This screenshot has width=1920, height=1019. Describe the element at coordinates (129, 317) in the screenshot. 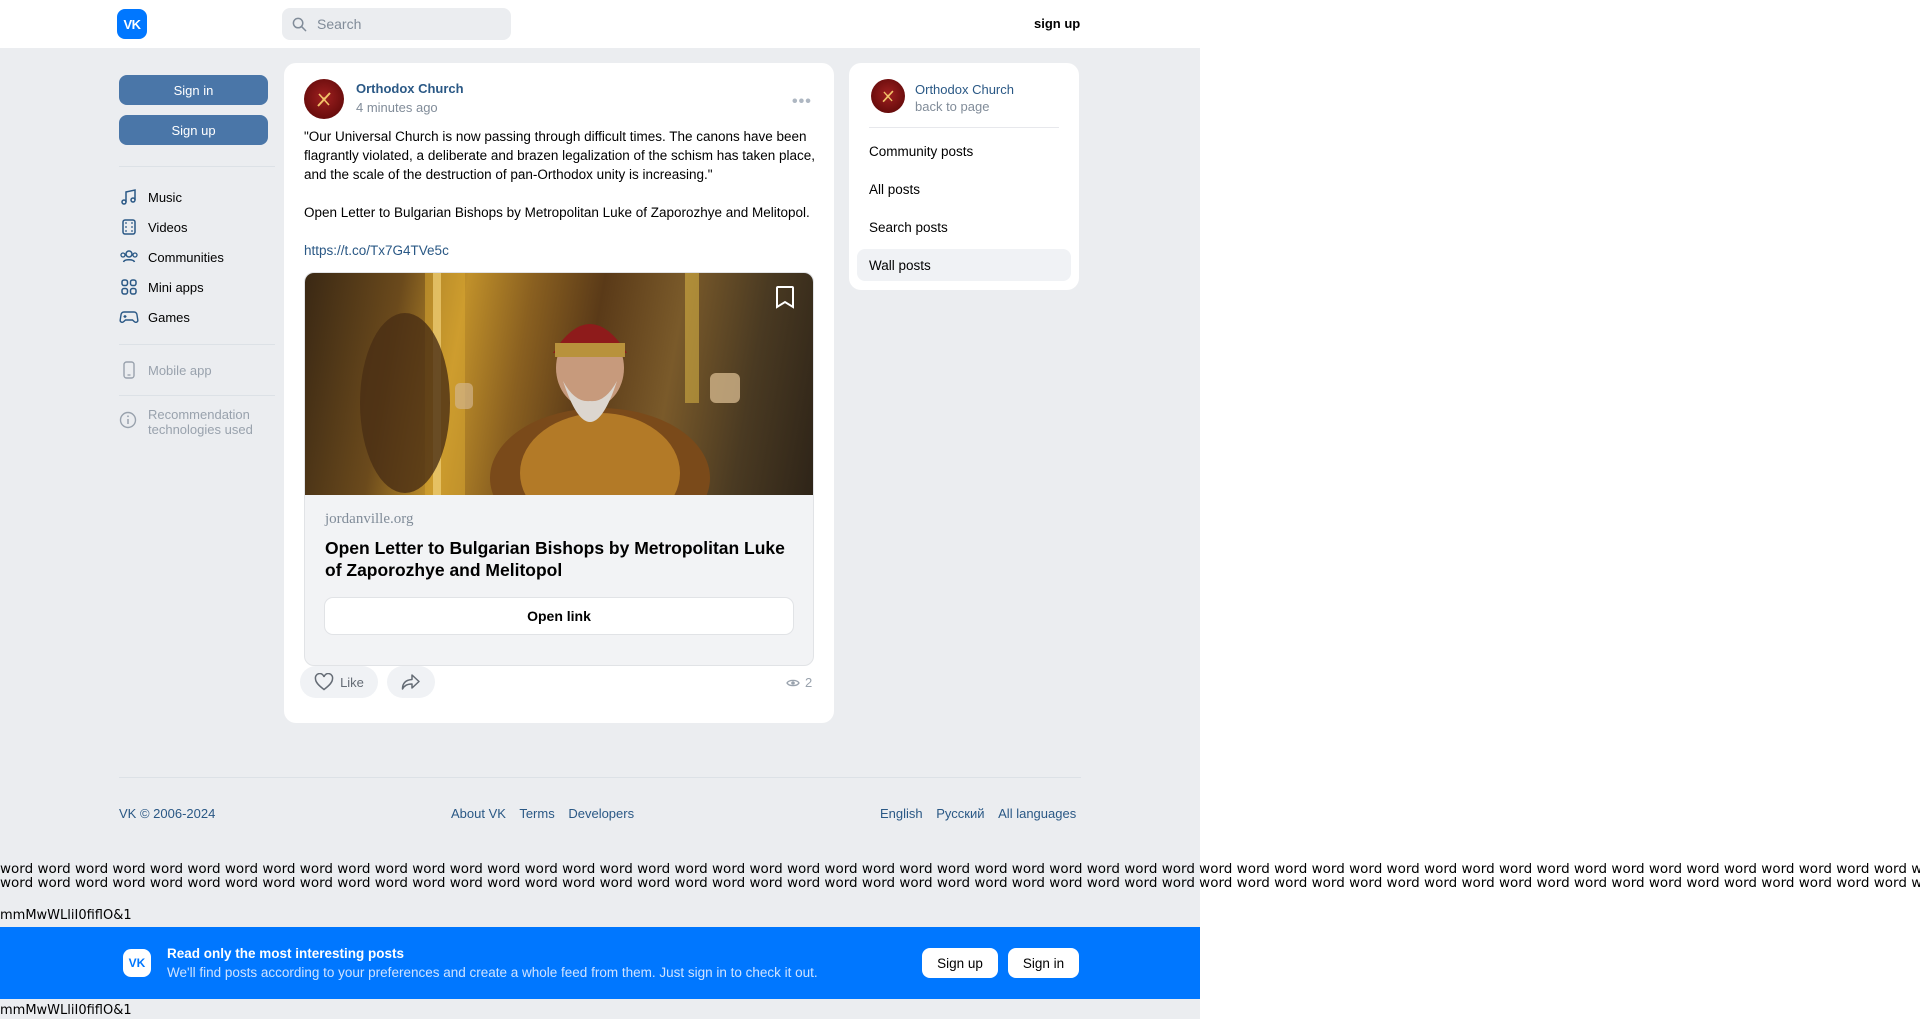

I see `gamepad-icon` at that location.